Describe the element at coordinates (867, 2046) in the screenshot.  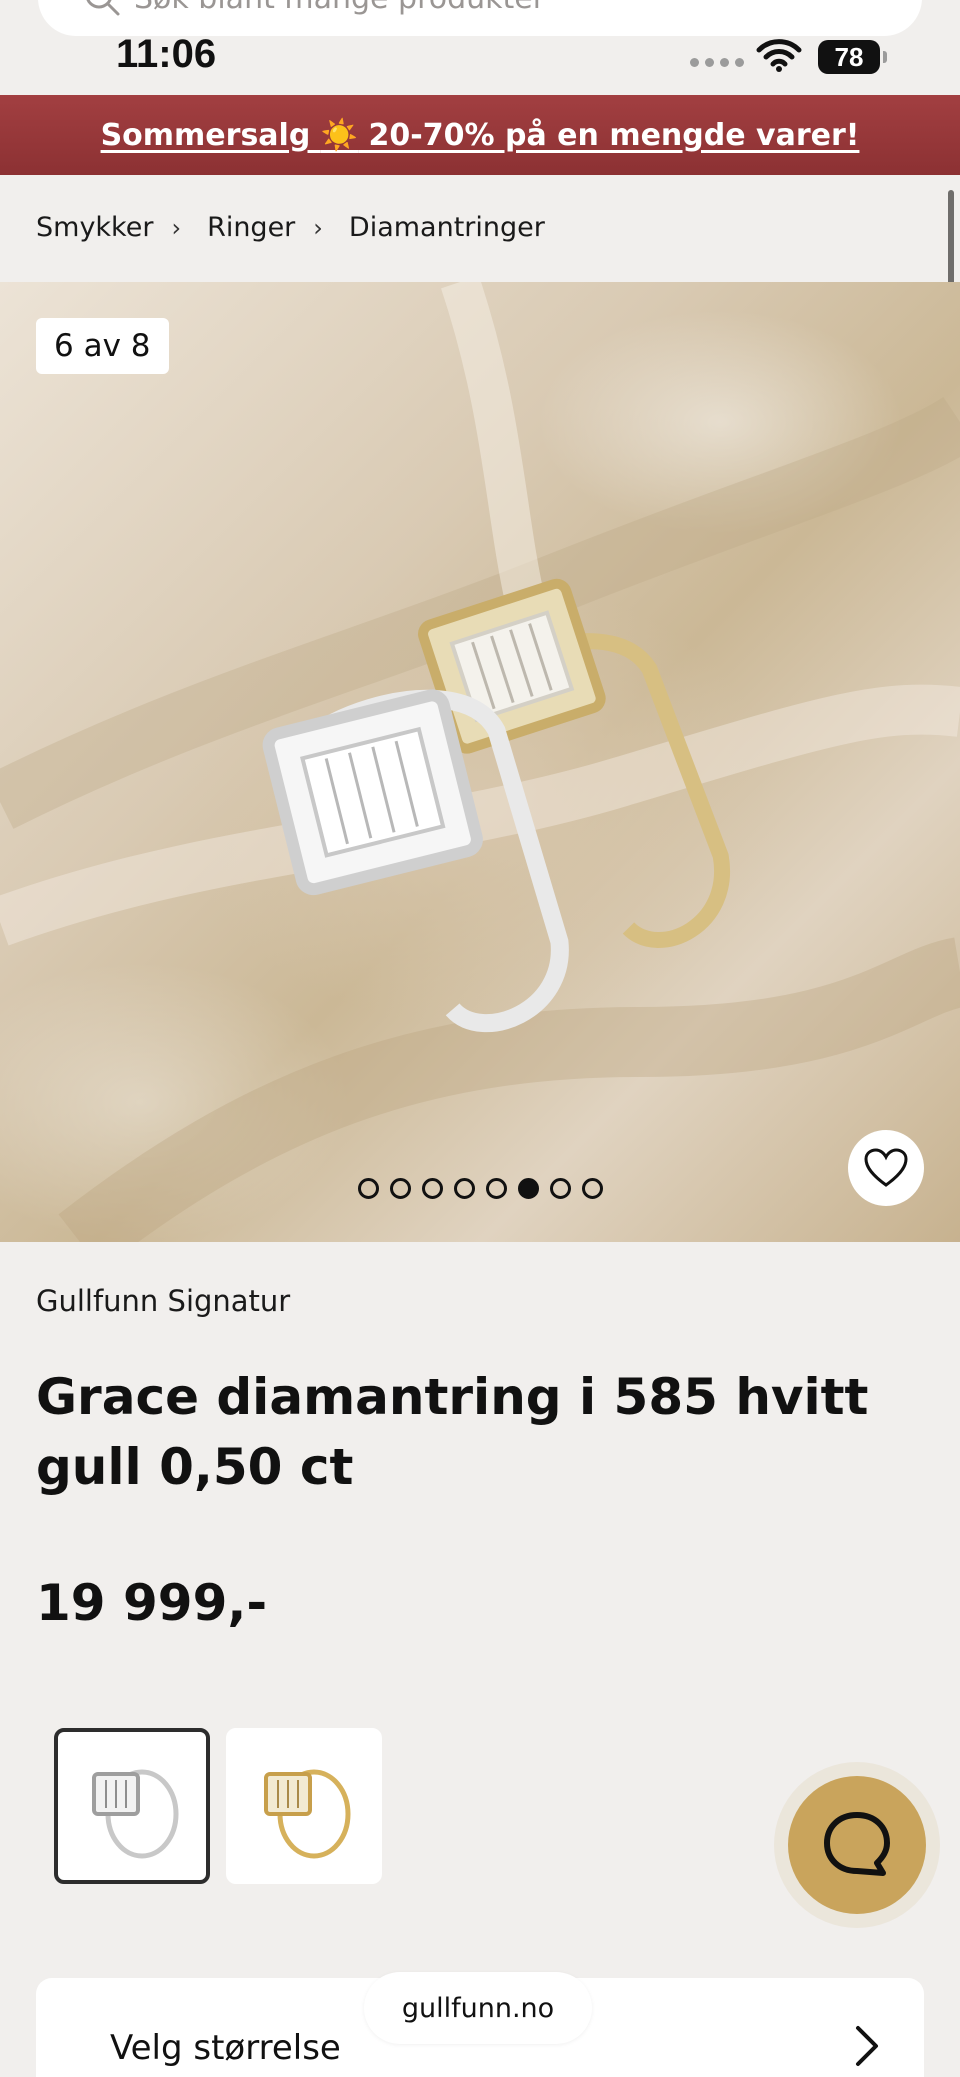
I see `chevron-right-icon` at that location.